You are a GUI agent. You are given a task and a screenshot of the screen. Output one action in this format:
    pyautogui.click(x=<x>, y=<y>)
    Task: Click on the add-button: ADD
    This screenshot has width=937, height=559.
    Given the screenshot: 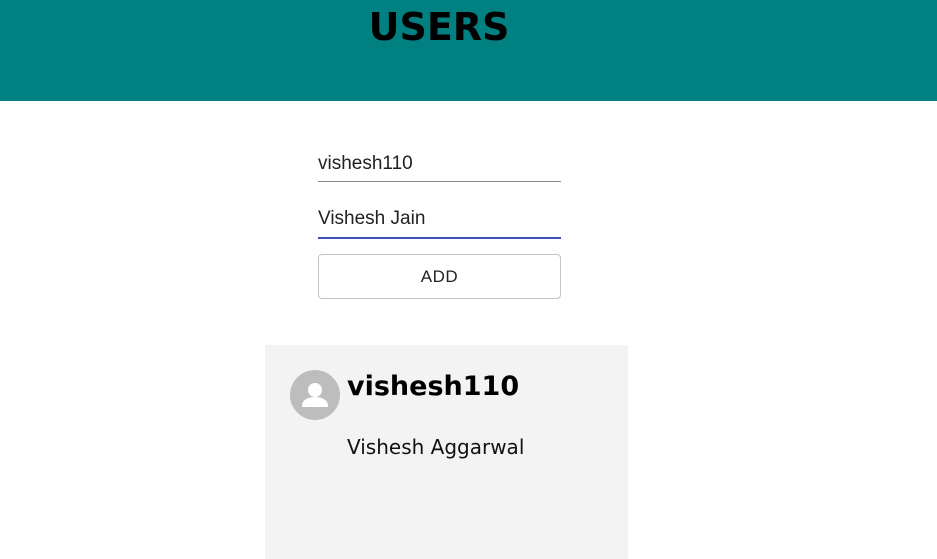 What is the action you would take?
    pyautogui.click(x=439, y=276)
    